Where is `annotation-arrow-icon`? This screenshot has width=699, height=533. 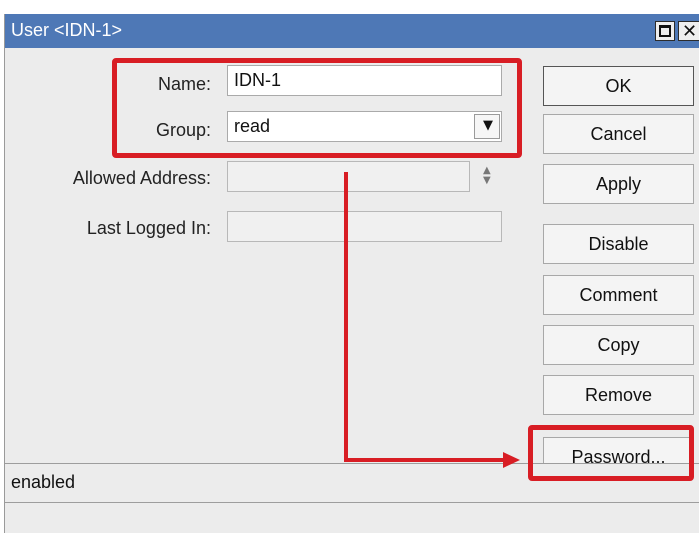 annotation-arrow-icon is located at coordinates (432, 320).